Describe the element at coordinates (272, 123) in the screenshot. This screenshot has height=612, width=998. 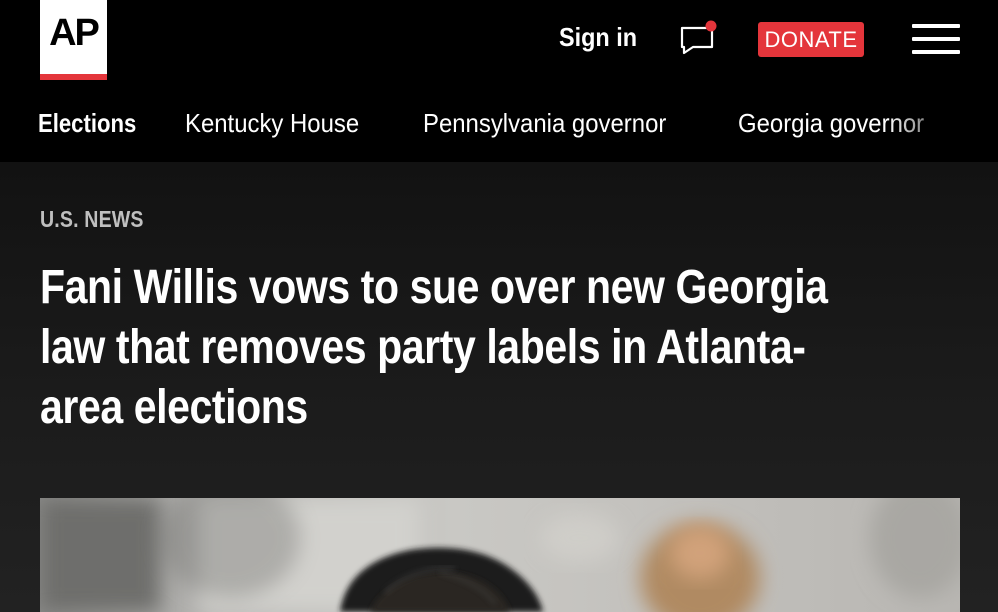
I see `nav-item-kentucky-house: Kentucky House` at that location.